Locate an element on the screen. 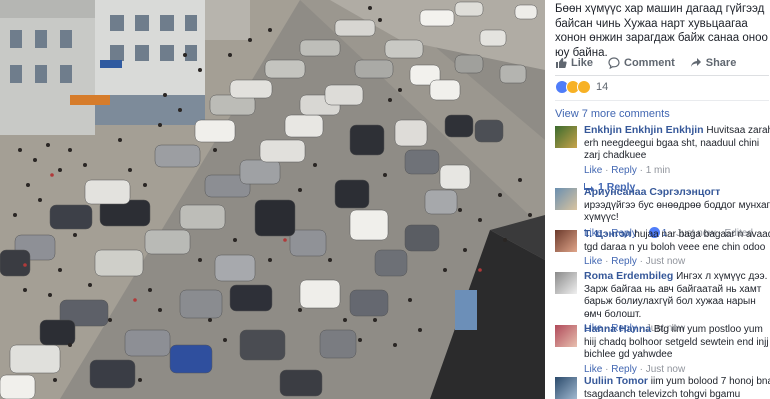 Image resolution: width=770 pixels, height=399 pixels. reaction-summary: 14 is located at coordinates (581, 87).